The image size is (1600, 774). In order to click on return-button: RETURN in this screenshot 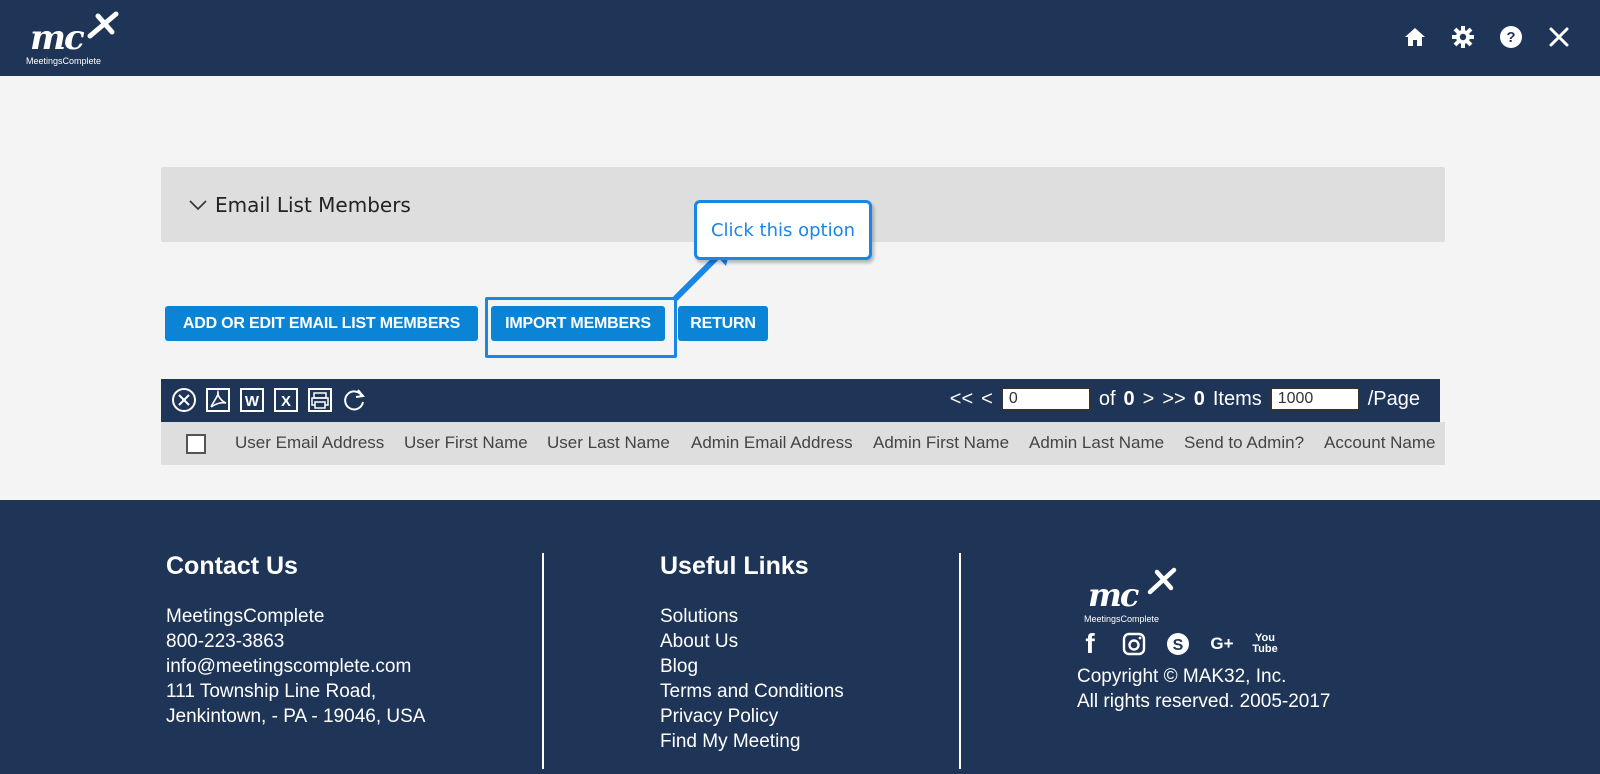, I will do `click(723, 323)`.